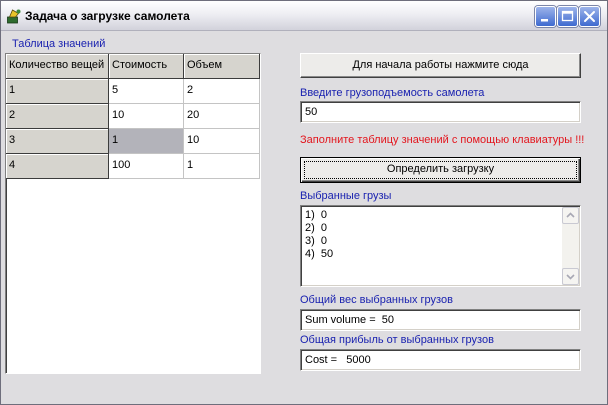  I want to click on close-icon, so click(589, 16).